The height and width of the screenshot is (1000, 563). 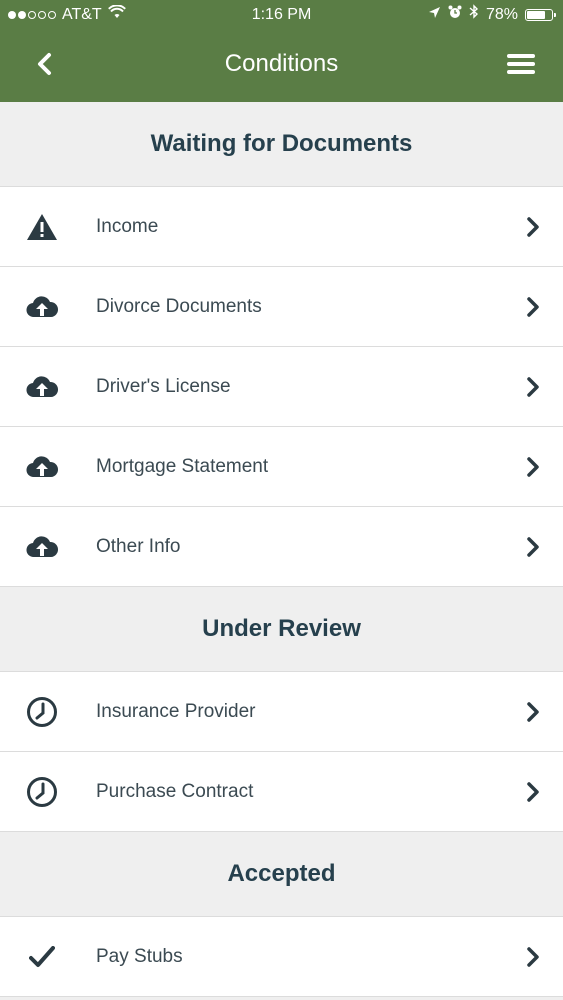 What do you see at coordinates (281, 227) in the screenshot?
I see `list-item-income: Income` at bounding box center [281, 227].